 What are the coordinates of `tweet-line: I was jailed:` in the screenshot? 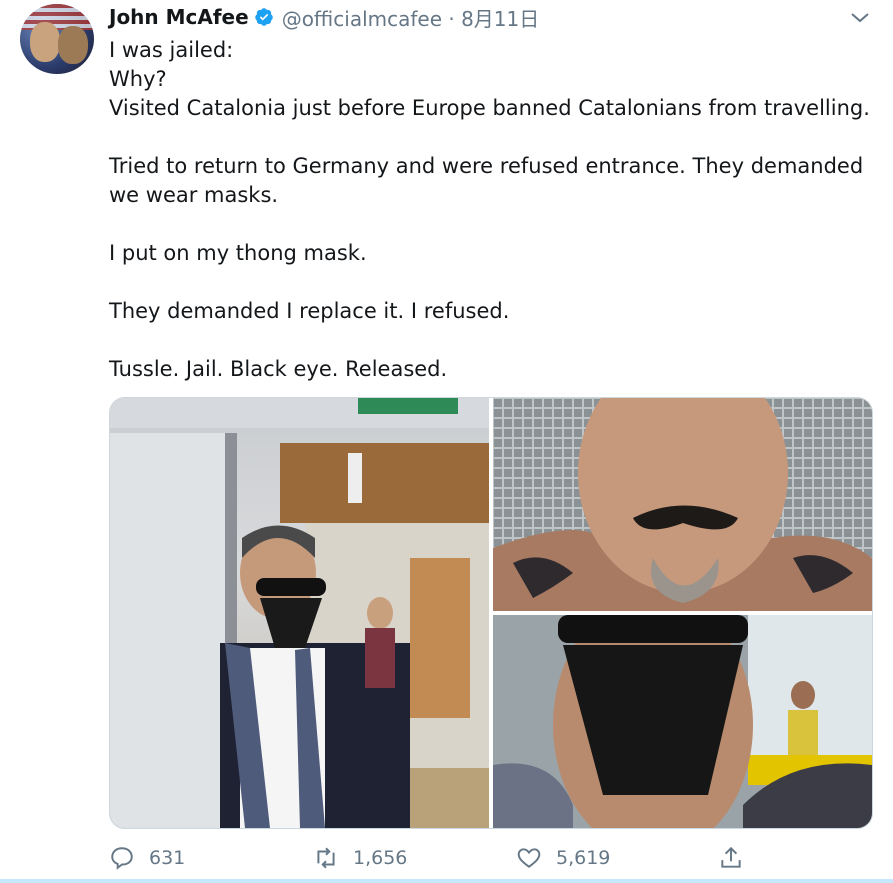 It's located at (171, 50).